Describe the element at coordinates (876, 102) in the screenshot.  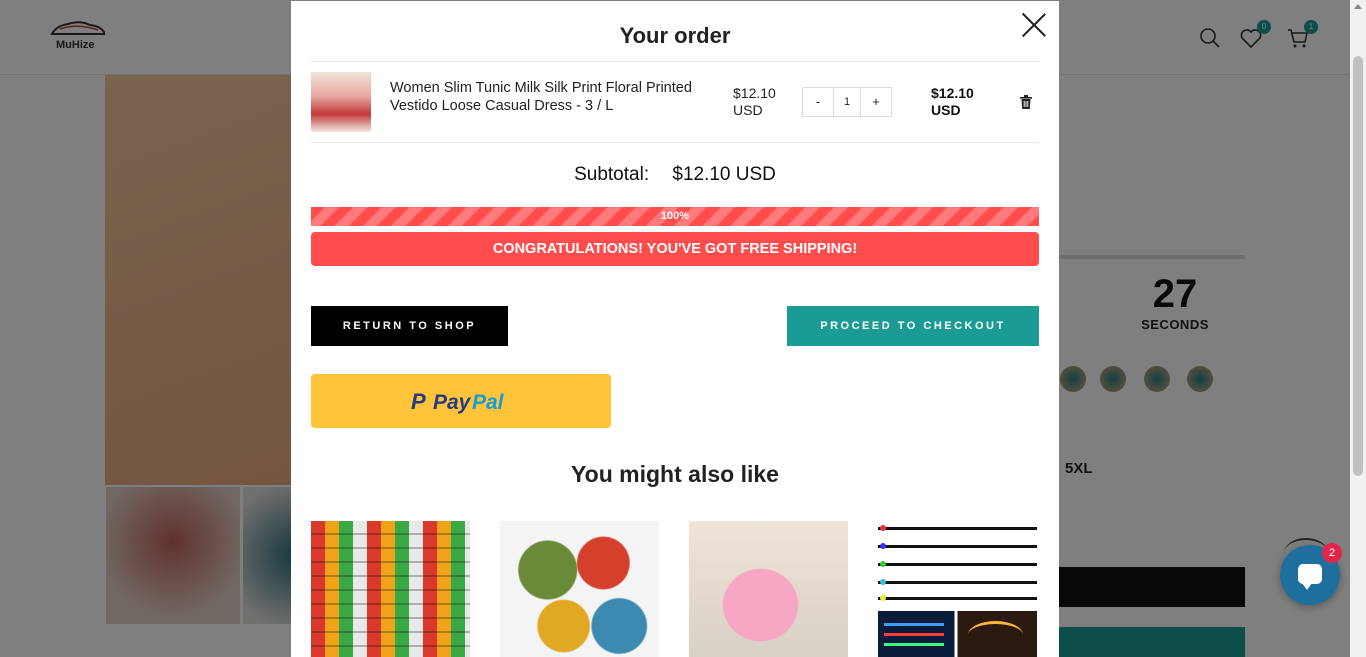
I see `quantity-increase-button: +` at that location.